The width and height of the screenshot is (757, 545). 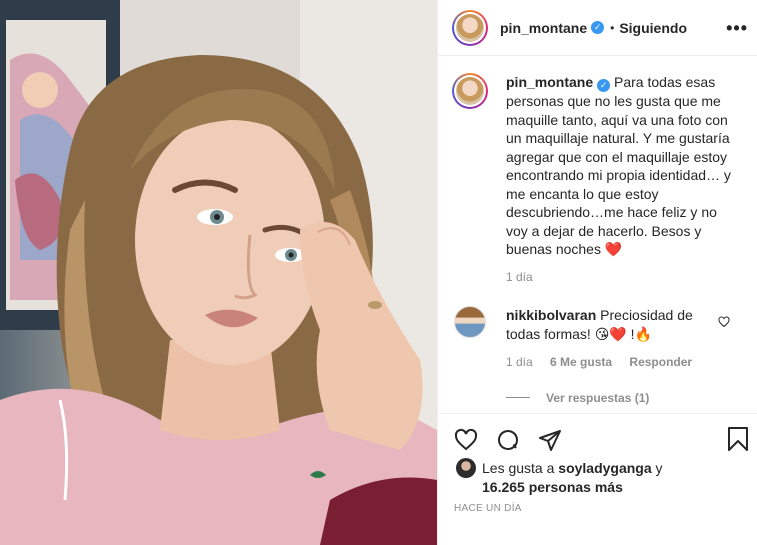 What do you see at coordinates (543, 28) in the screenshot?
I see `header-username: pin_montane` at bounding box center [543, 28].